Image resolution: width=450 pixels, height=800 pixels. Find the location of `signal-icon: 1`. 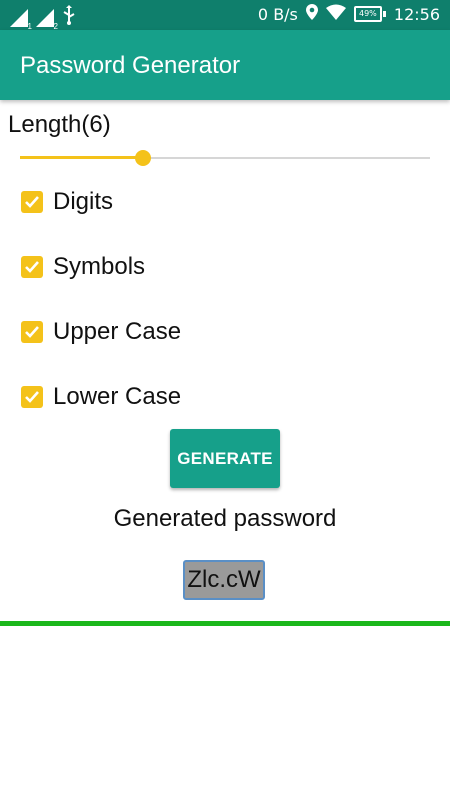

signal-icon: 1 is located at coordinates (21, 19).